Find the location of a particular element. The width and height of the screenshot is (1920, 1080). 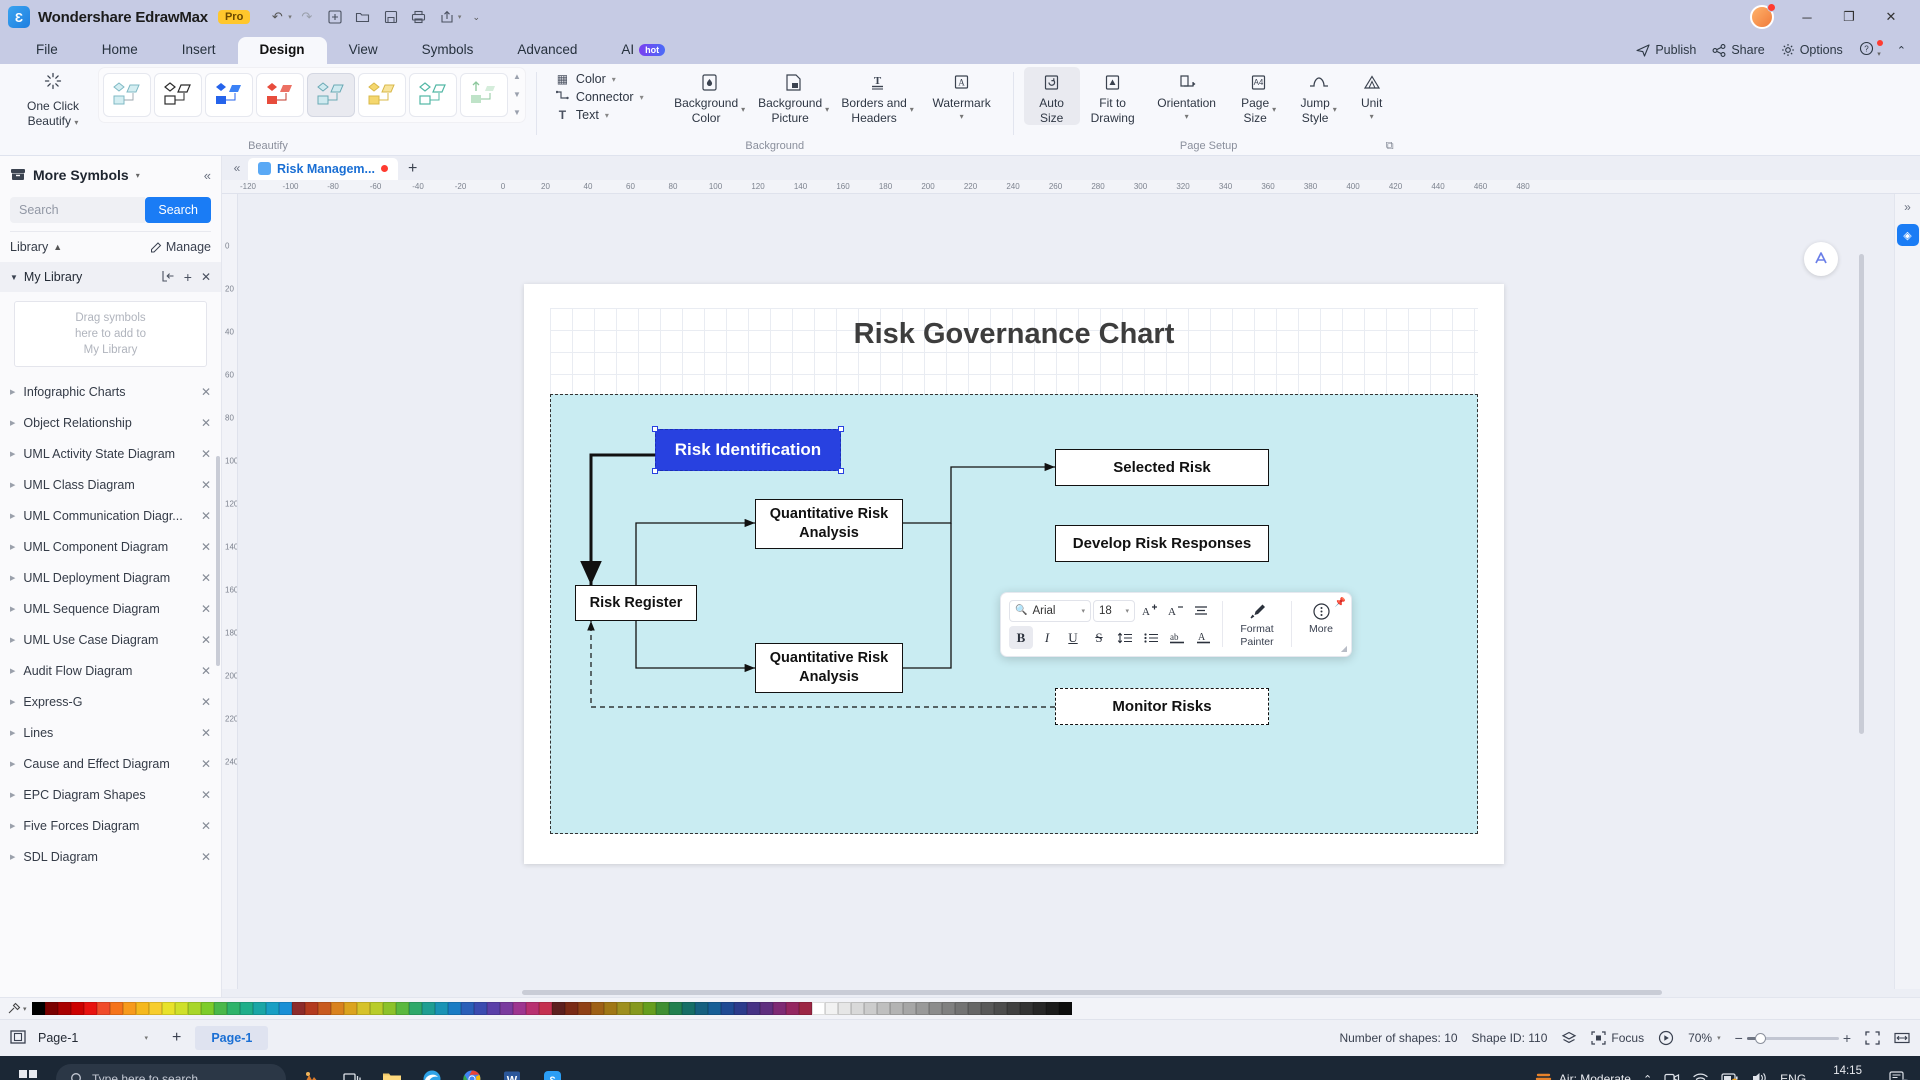

tab-design: Design is located at coordinates (282, 50).